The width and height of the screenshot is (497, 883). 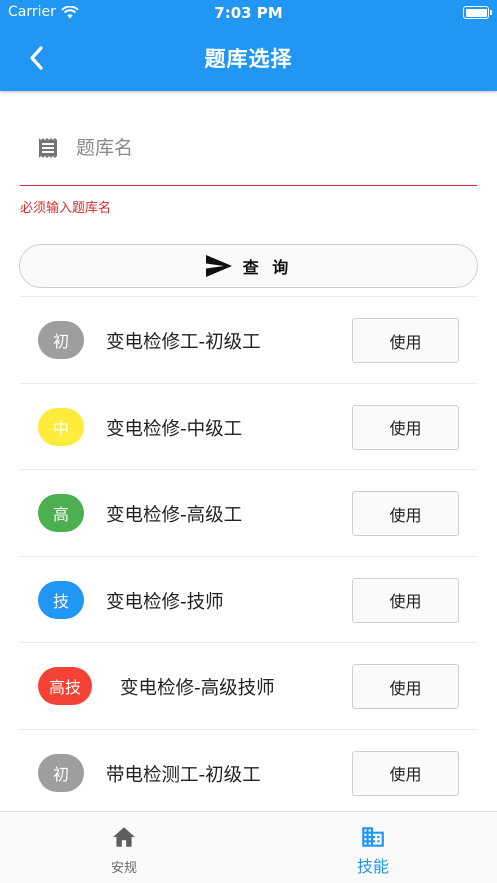 What do you see at coordinates (248, 513) in the screenshot?
I see `list-item: 高 变电检修-高级工 使用` at bounding box center [248, 513].